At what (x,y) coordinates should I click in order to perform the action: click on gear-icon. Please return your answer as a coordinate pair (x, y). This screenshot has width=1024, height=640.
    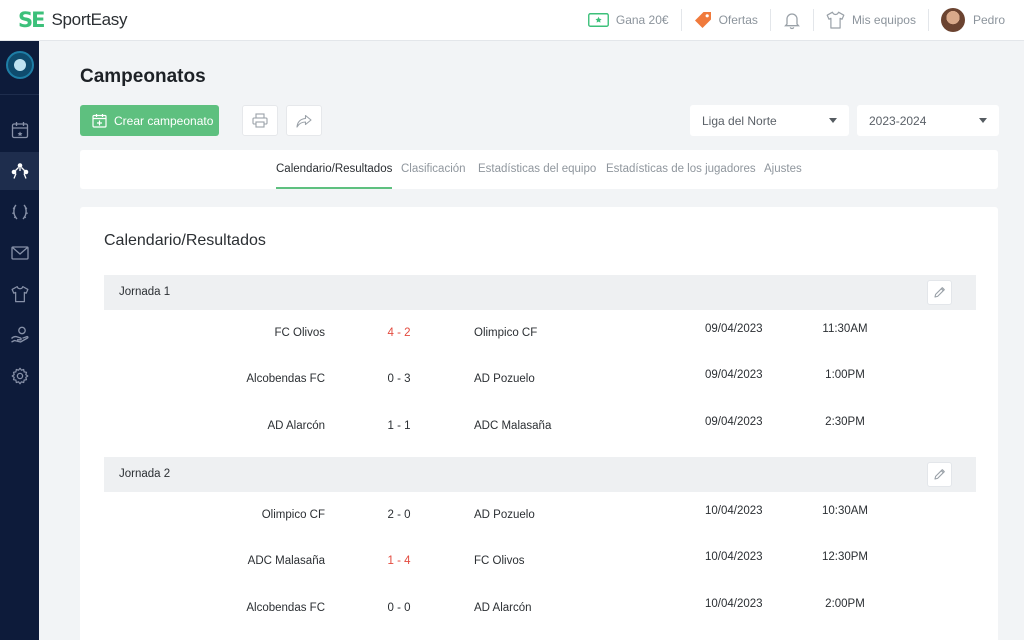
    Looking at the image, I should click on (19, 376).